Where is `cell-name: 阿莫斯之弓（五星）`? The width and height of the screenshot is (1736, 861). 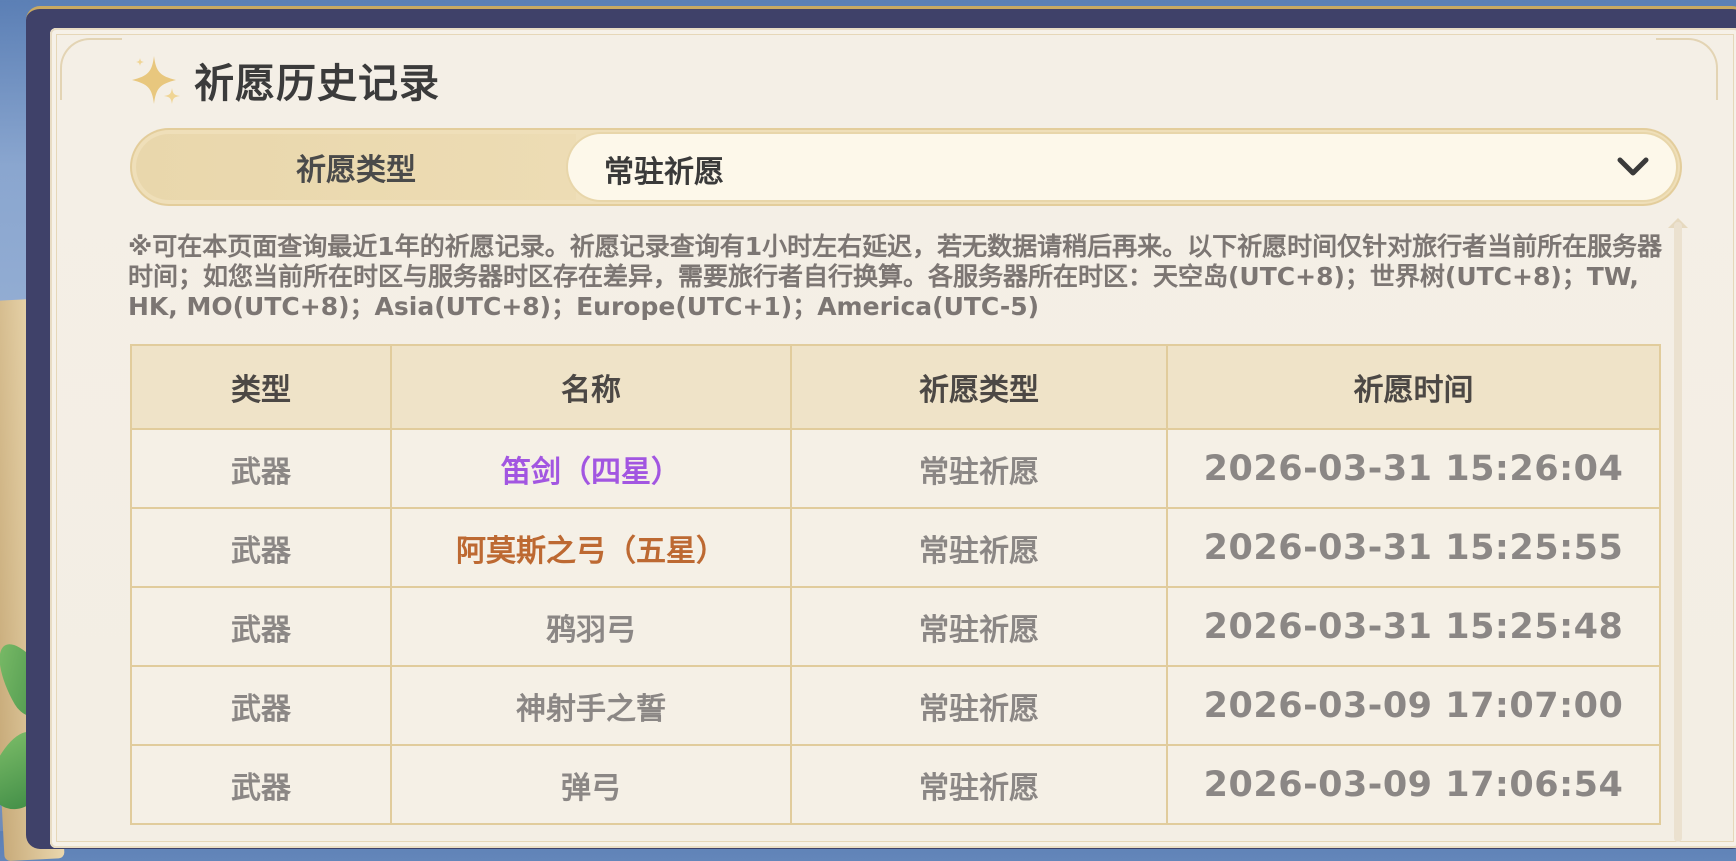
cell-name: 阿莫斯之弓（五星） is located at coordinates (591, 547).